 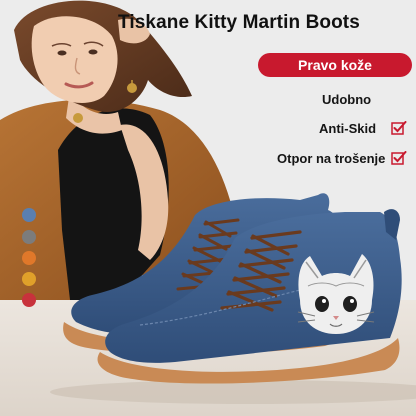 I want to click on feature-comfortable: Udobno, so click(x=347, y=99).